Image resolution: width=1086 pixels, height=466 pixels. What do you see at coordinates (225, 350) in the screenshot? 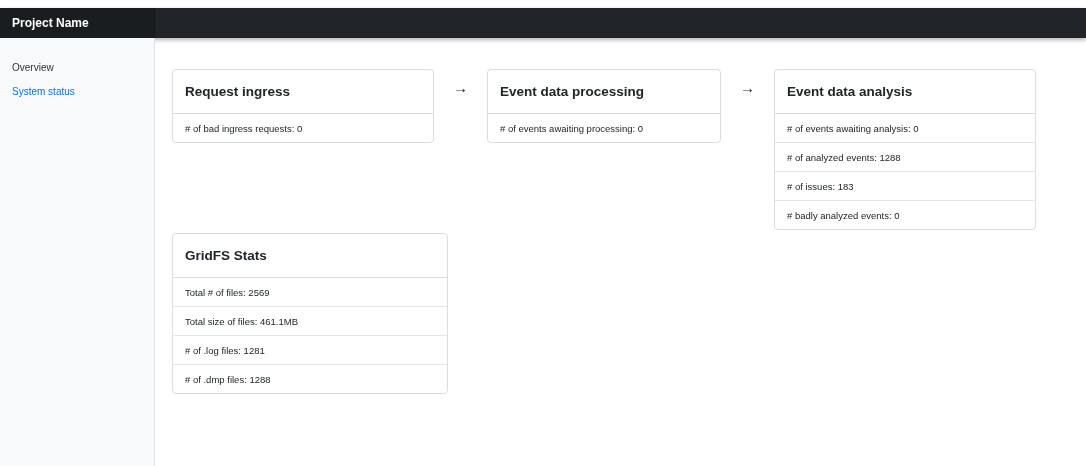
I see `stat-text: # of .log files: 1281` at bounding box center [225, 350].